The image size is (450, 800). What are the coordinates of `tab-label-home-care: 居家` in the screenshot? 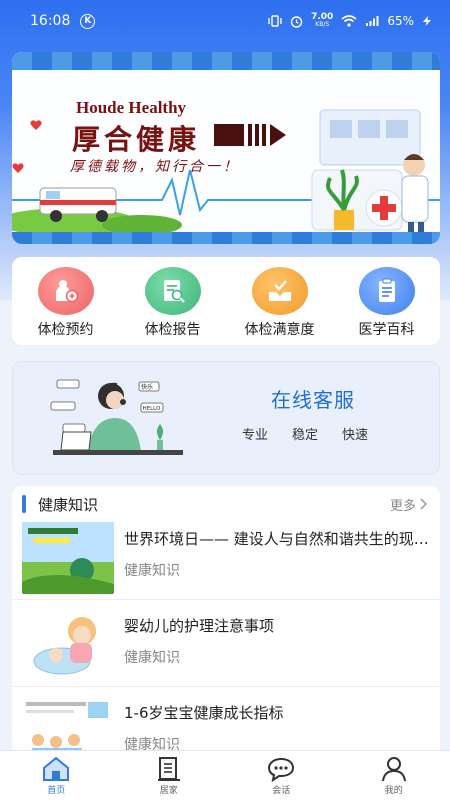 It's located at (168, 791).